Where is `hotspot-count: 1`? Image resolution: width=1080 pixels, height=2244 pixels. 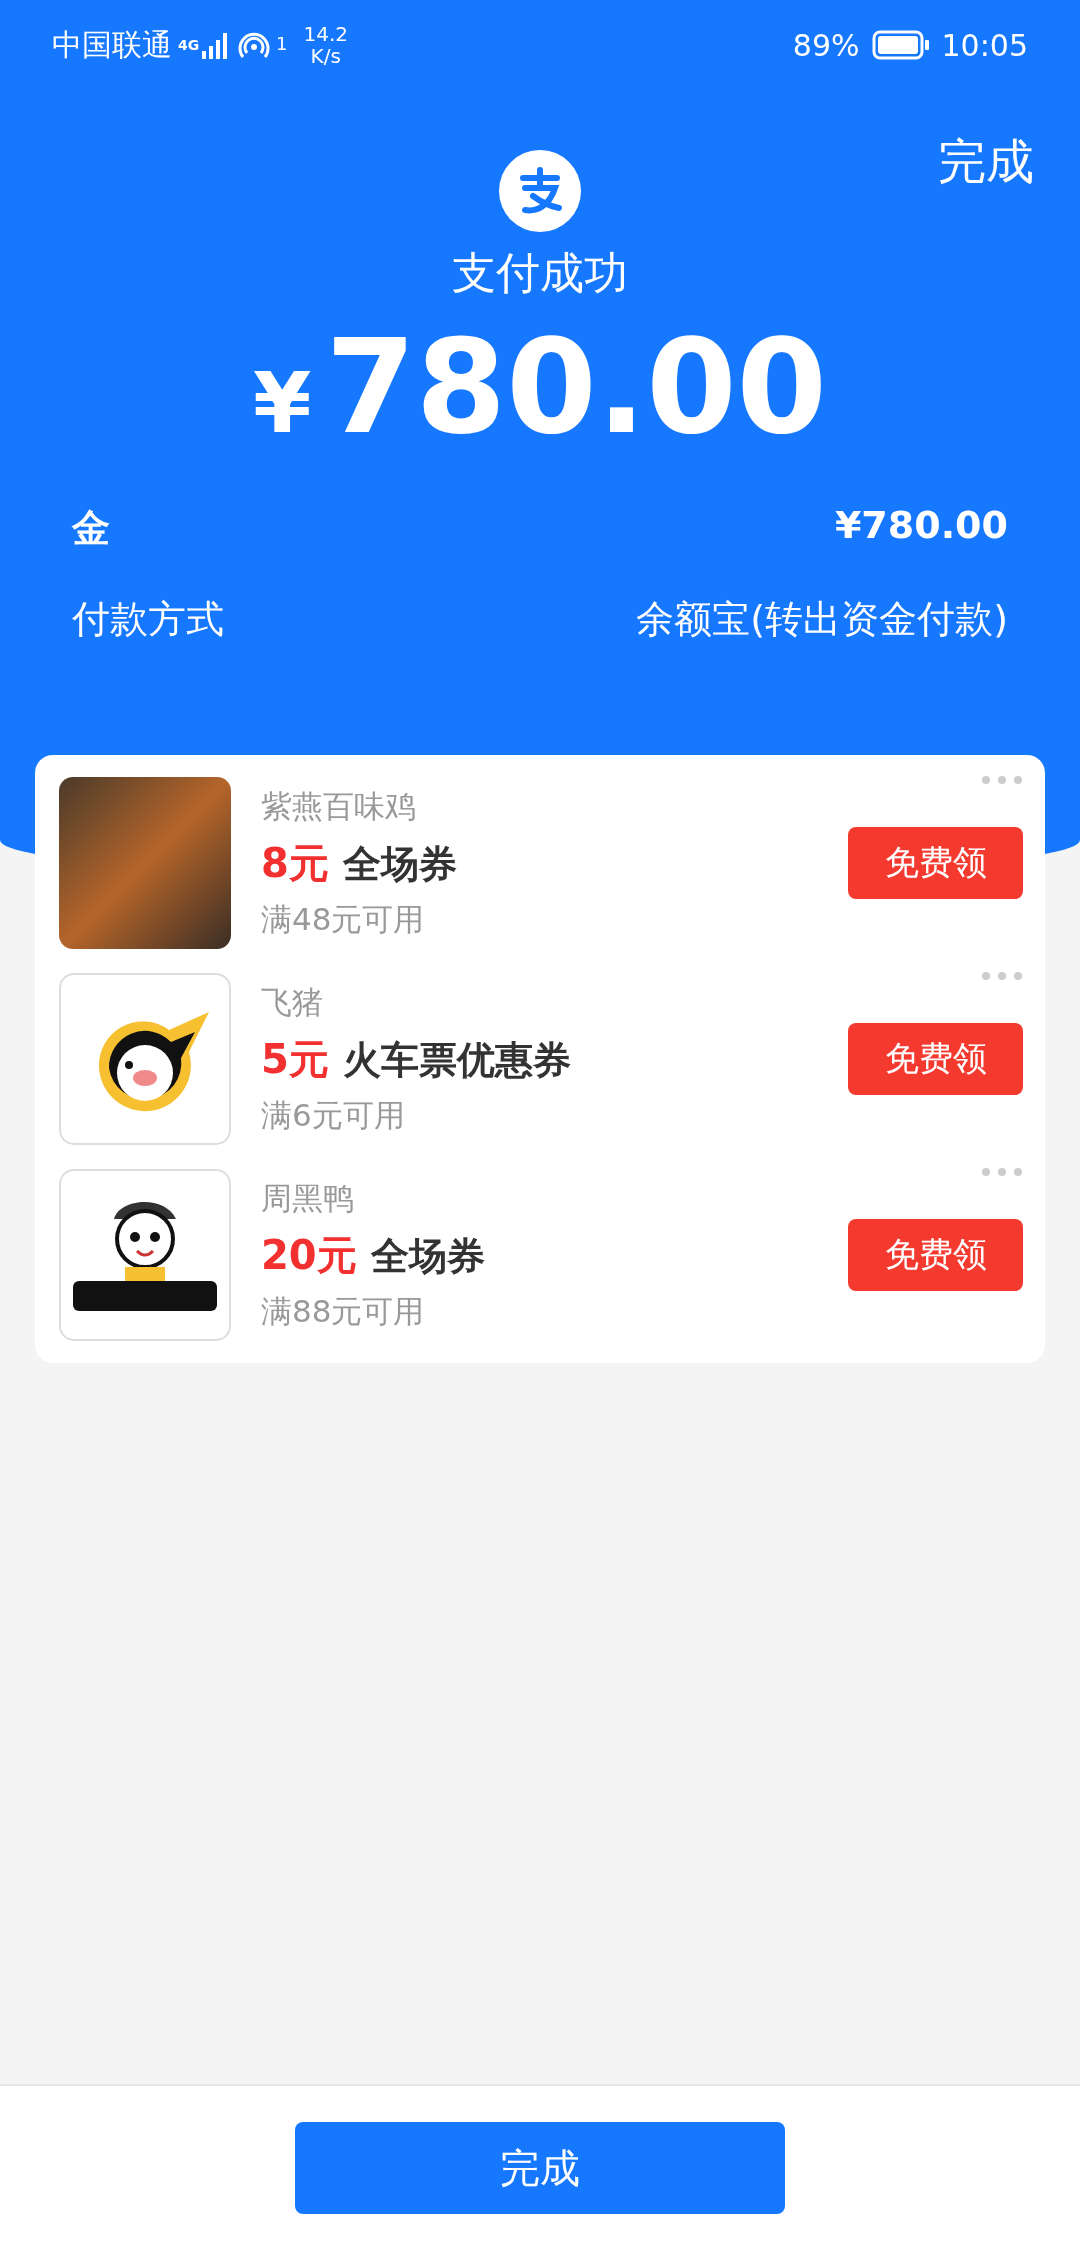
hotspot-count: 1 is located at coordinates (282, 43).